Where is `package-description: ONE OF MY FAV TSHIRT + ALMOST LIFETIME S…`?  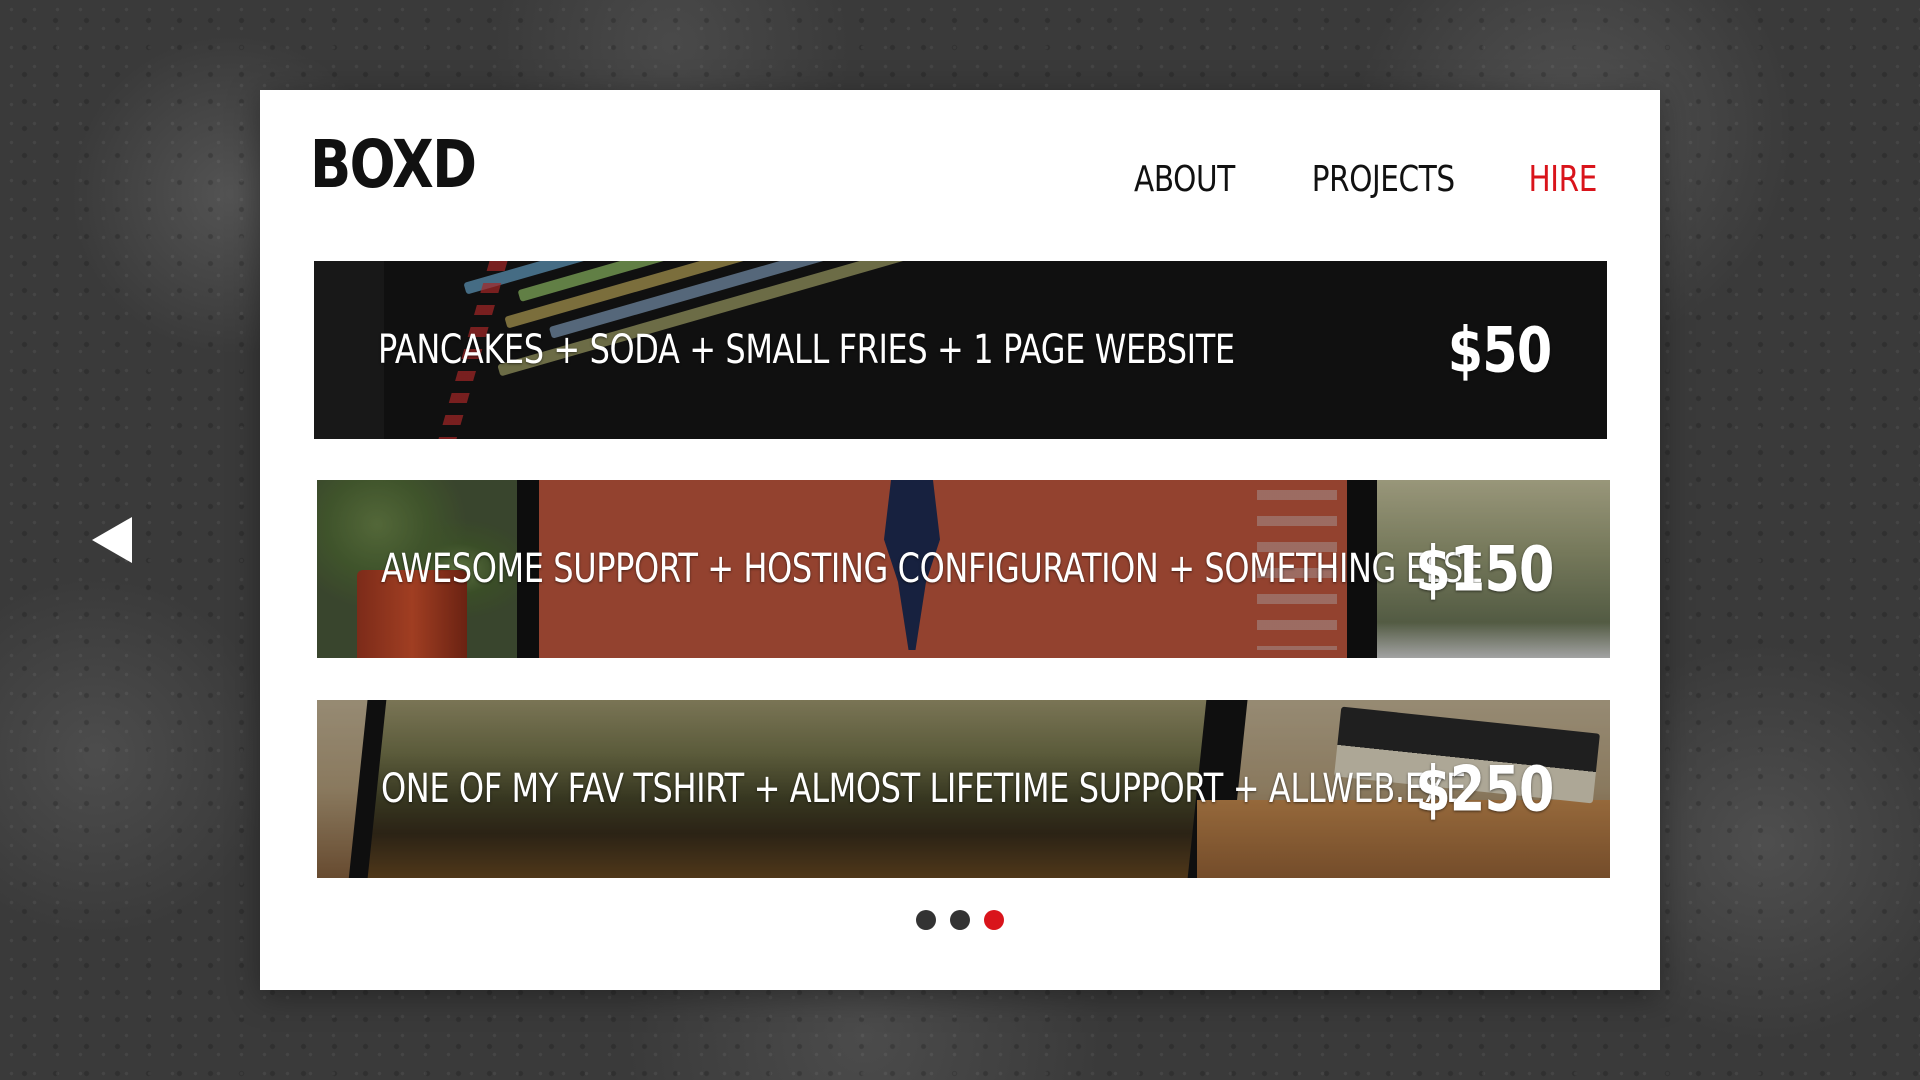 package-description: ONE OF MY FAV TSHIRT + ALMOST LIFETIME S… is located at coordinates (923, 789).